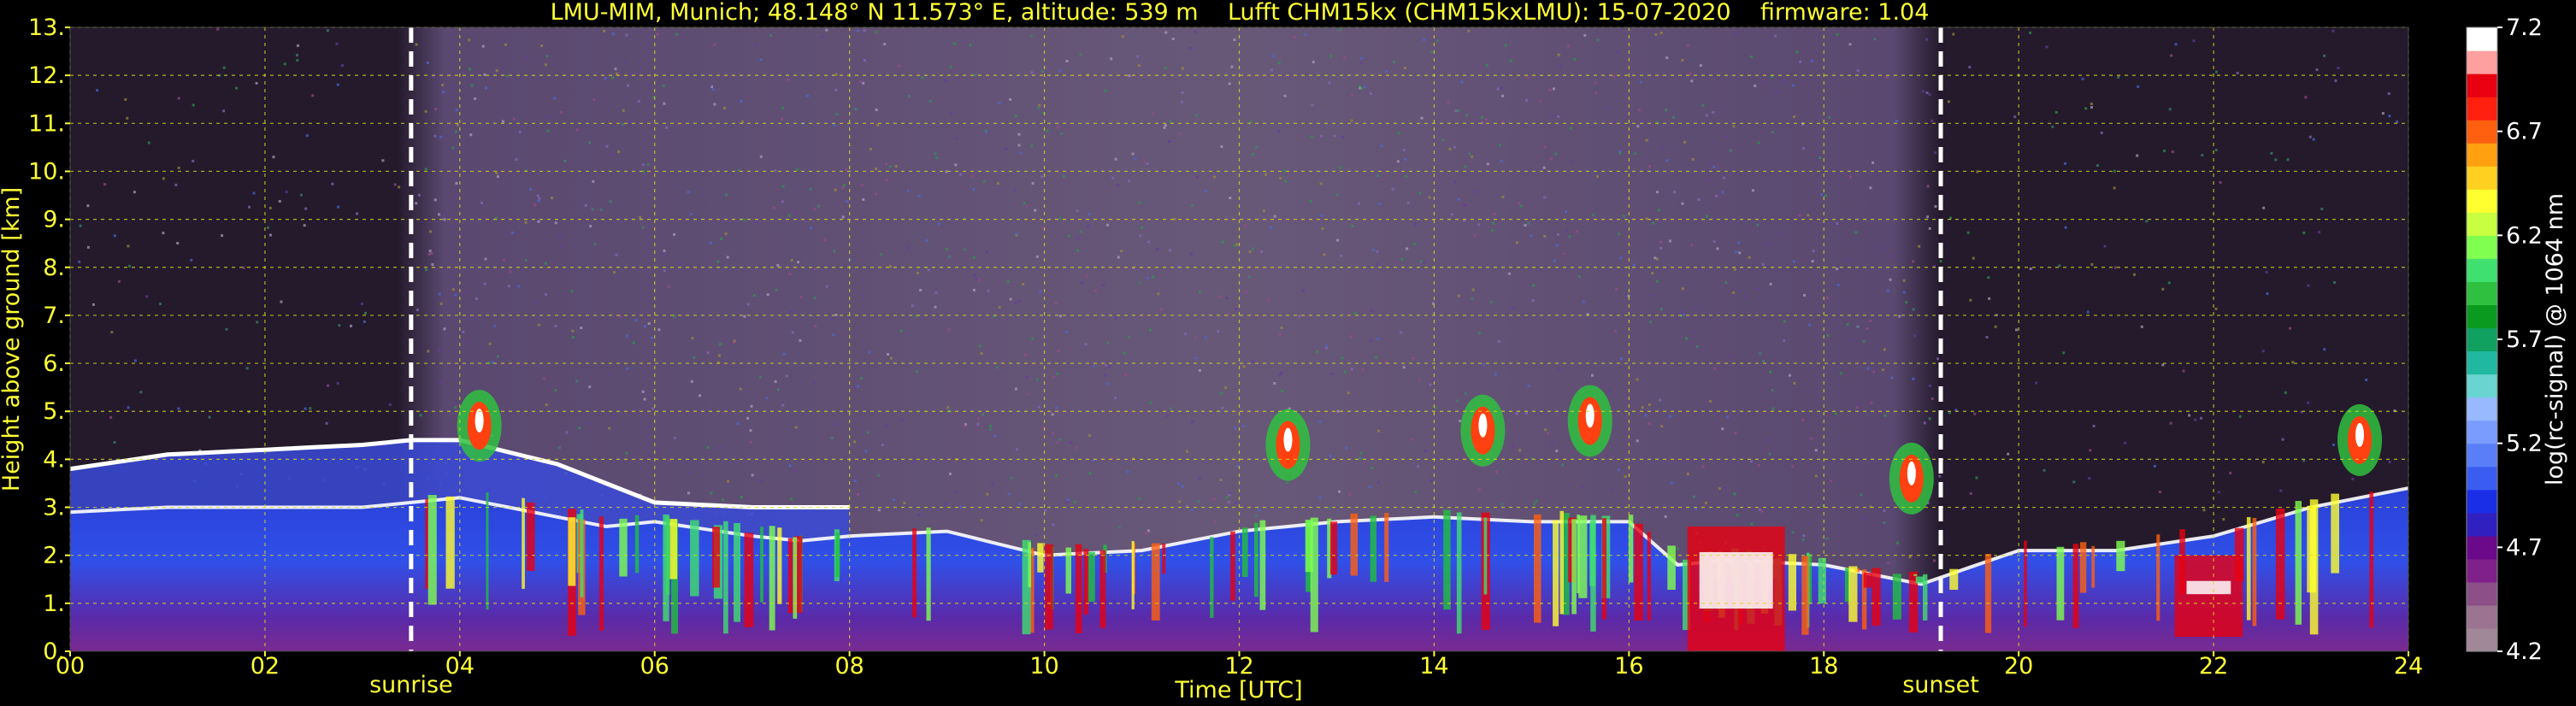 This screenshot has width=2576, height=706. What do you see at coordinates (2208, 587) in the screenshot?
I see `dense-cloud-core` at bounding box center [2208, 587].